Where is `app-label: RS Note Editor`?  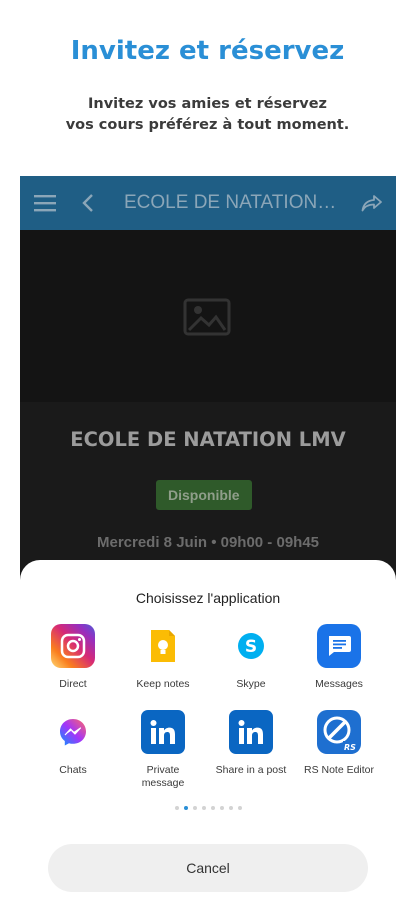 app-label: RS Note Editor is located at coordinates (339, 770).